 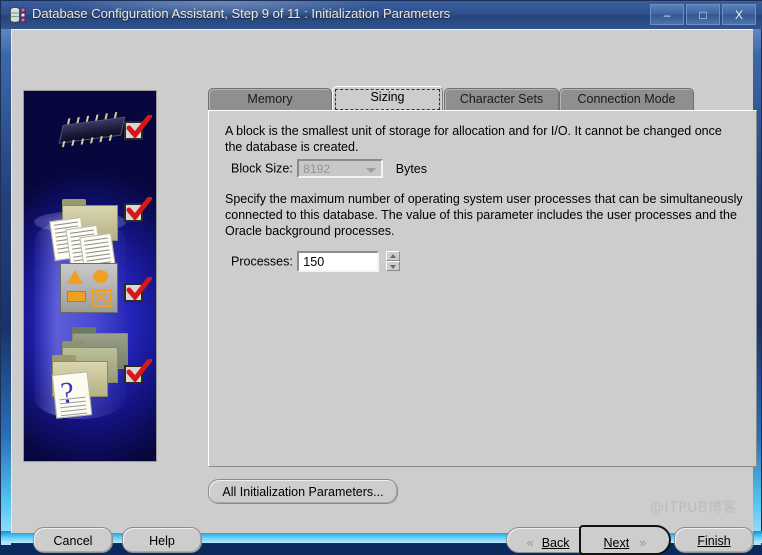 I want to click on close-button: X, so click(x=739, y=14).